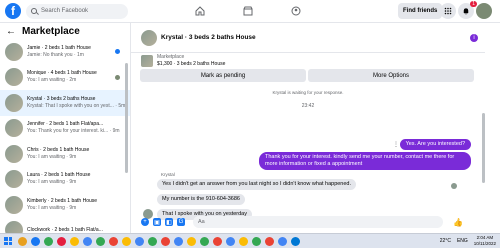 This screenshot has width=500, height=248. Describe the element at coordinates (117, 51) in the screenshot. I see `unread-dot` at that location.